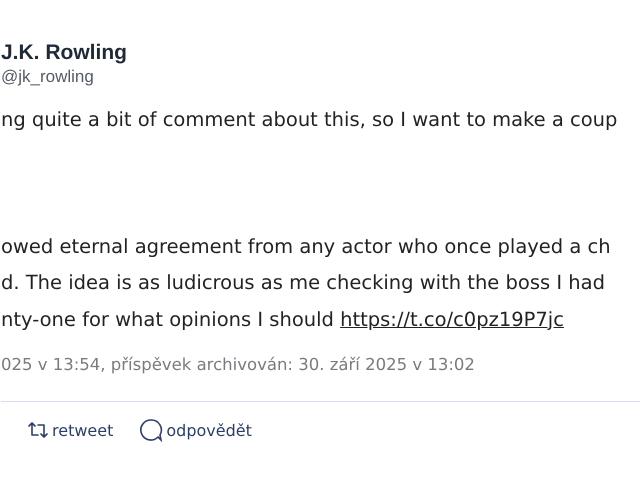 The image size is (640, 480). I want to click on reply-button: odpovědět, so click(195, 430).